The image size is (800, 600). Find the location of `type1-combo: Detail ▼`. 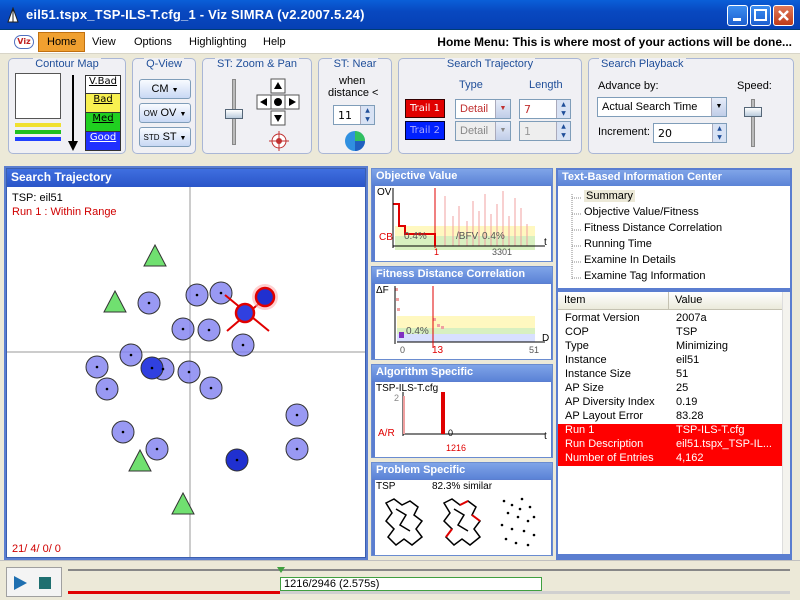

type1-combo: Detail ▼ is located at coordinates (483, 109).